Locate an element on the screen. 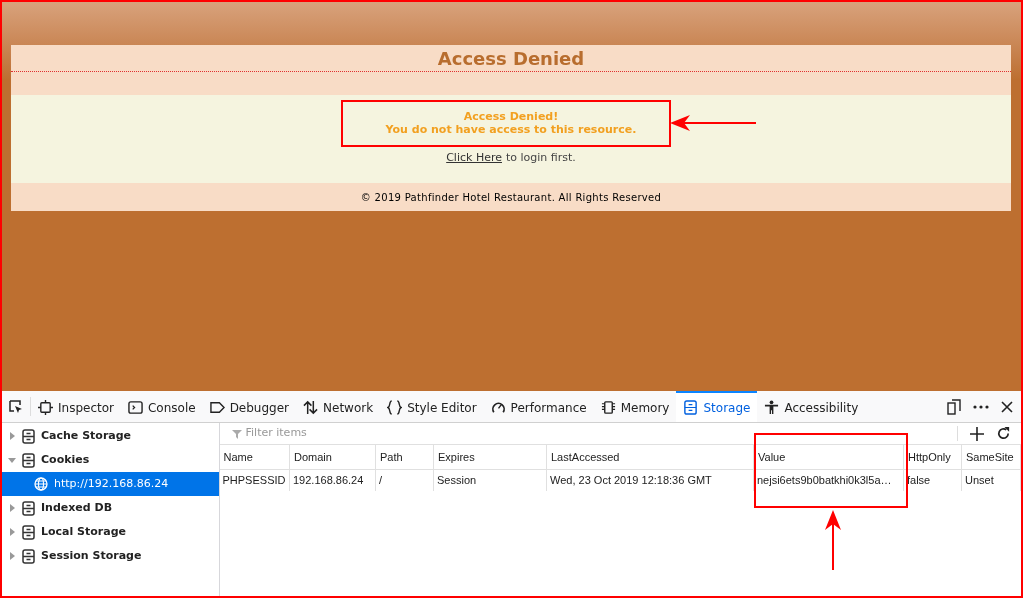 Image resolution: width=1023 pixels, height=598 pixels. globe-icon is located at coordinates (41, 484).